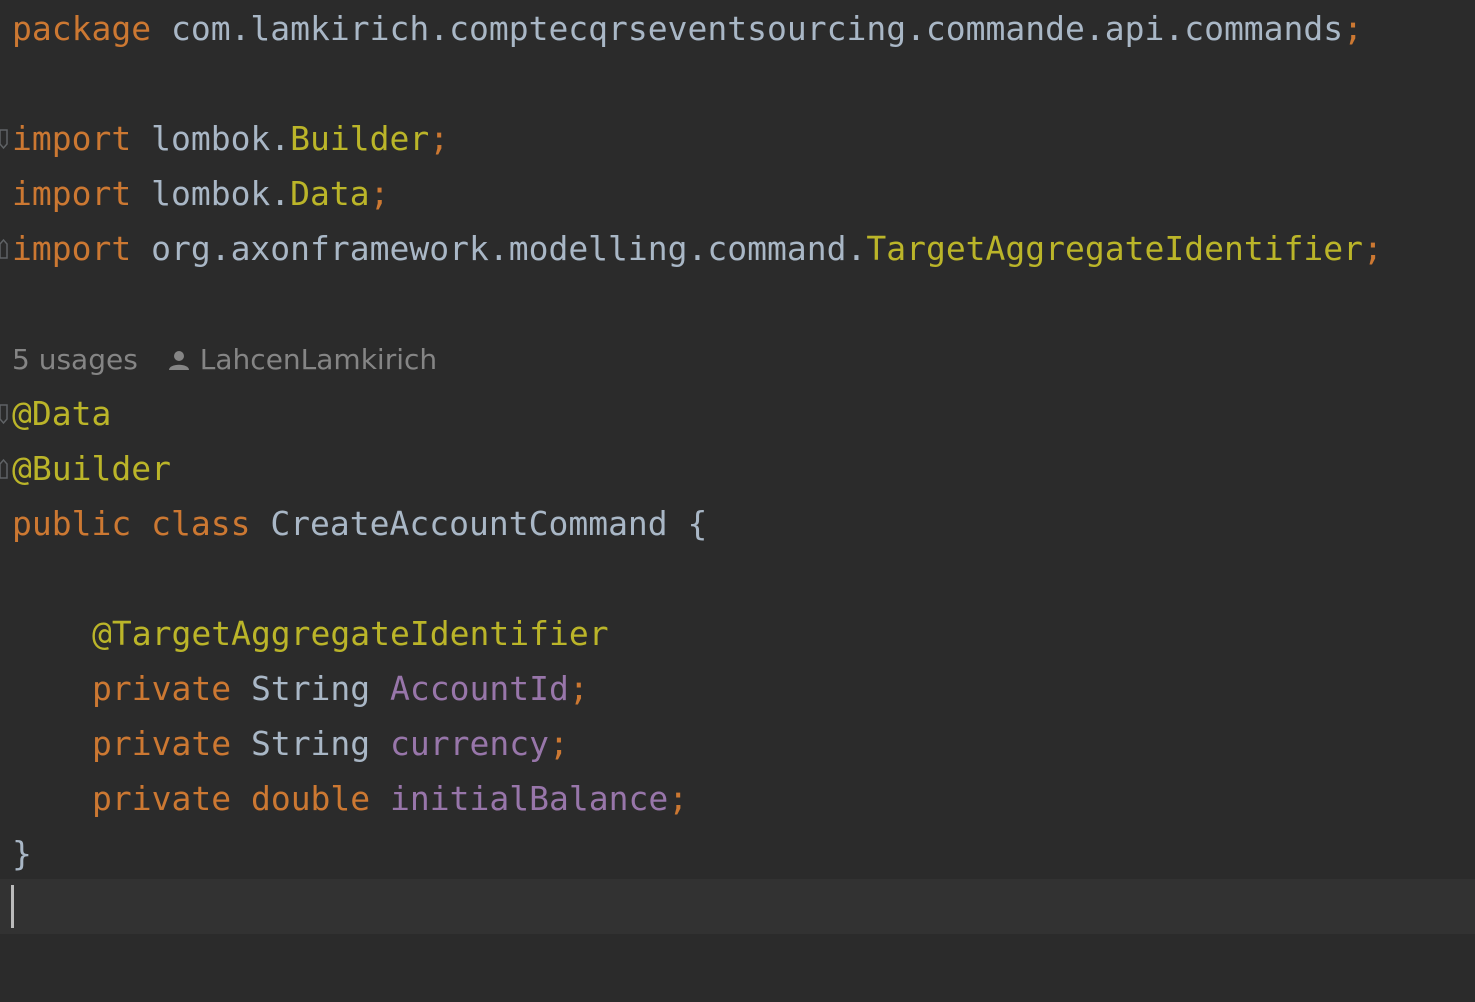 This screenshot has height=1002, width=1475. I want to click on class-annotation-builder: @Builder, so click(91, 468).